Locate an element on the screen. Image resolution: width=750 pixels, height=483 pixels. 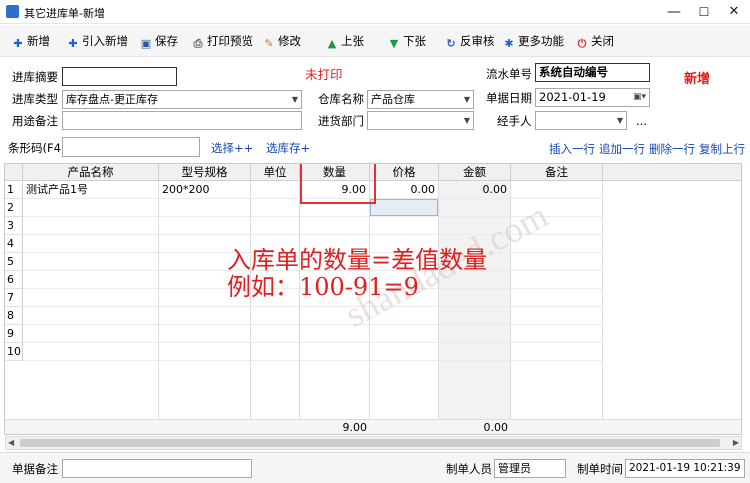
toolbar-button-1: ✚ 引入新增 is located at coordinates (97, 42).